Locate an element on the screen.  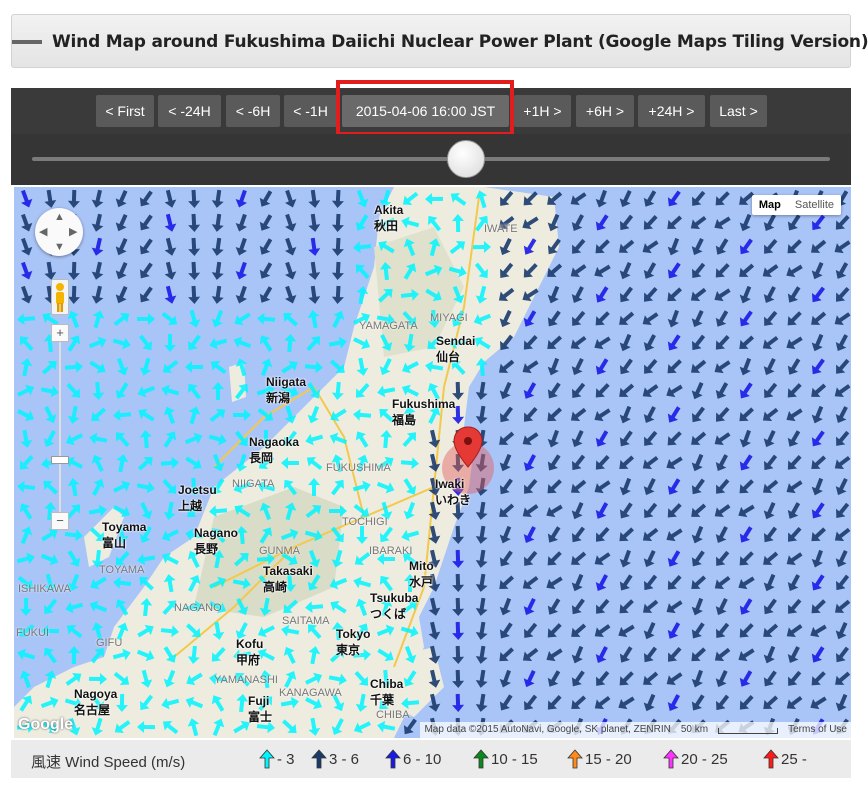
pan-left-icon: ◀ is located at coordinates (43, 232).